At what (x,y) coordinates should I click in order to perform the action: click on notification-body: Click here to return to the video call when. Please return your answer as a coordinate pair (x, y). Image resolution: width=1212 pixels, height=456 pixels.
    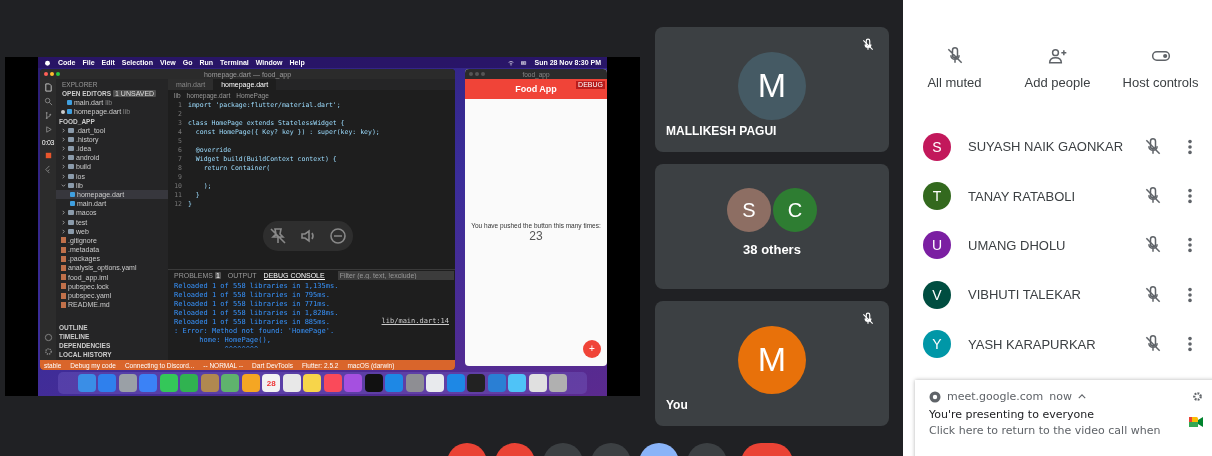
    Looking at the image, I should click on (1045, 430).